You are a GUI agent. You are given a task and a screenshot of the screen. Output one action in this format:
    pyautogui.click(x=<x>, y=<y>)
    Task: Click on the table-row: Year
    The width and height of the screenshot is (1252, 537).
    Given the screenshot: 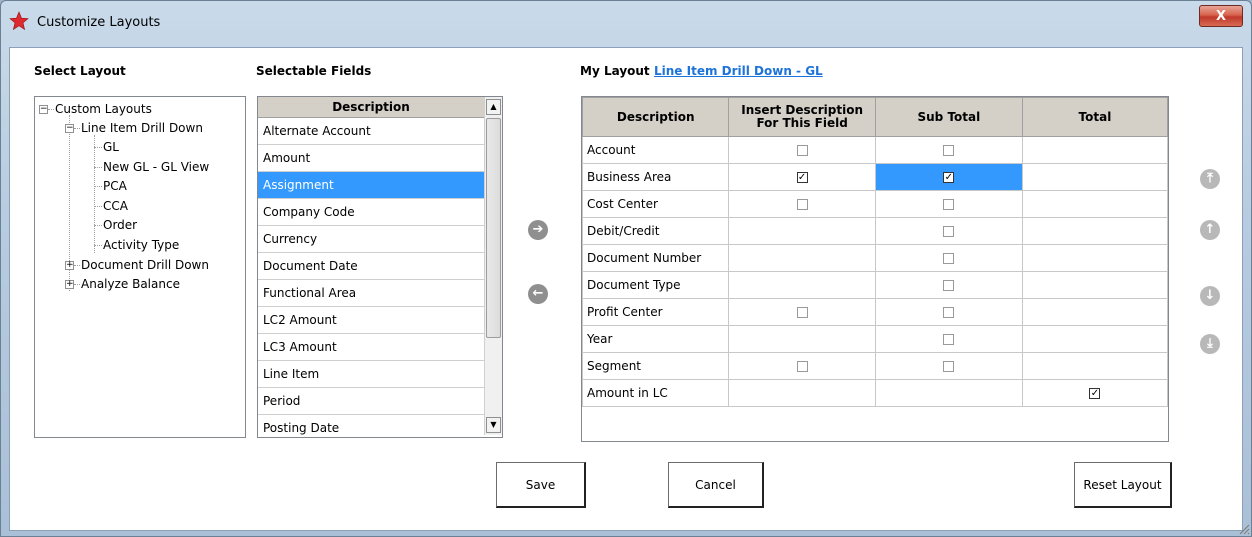 What is the action you would take?
    pyautogui.click(x=875, y=339)
    